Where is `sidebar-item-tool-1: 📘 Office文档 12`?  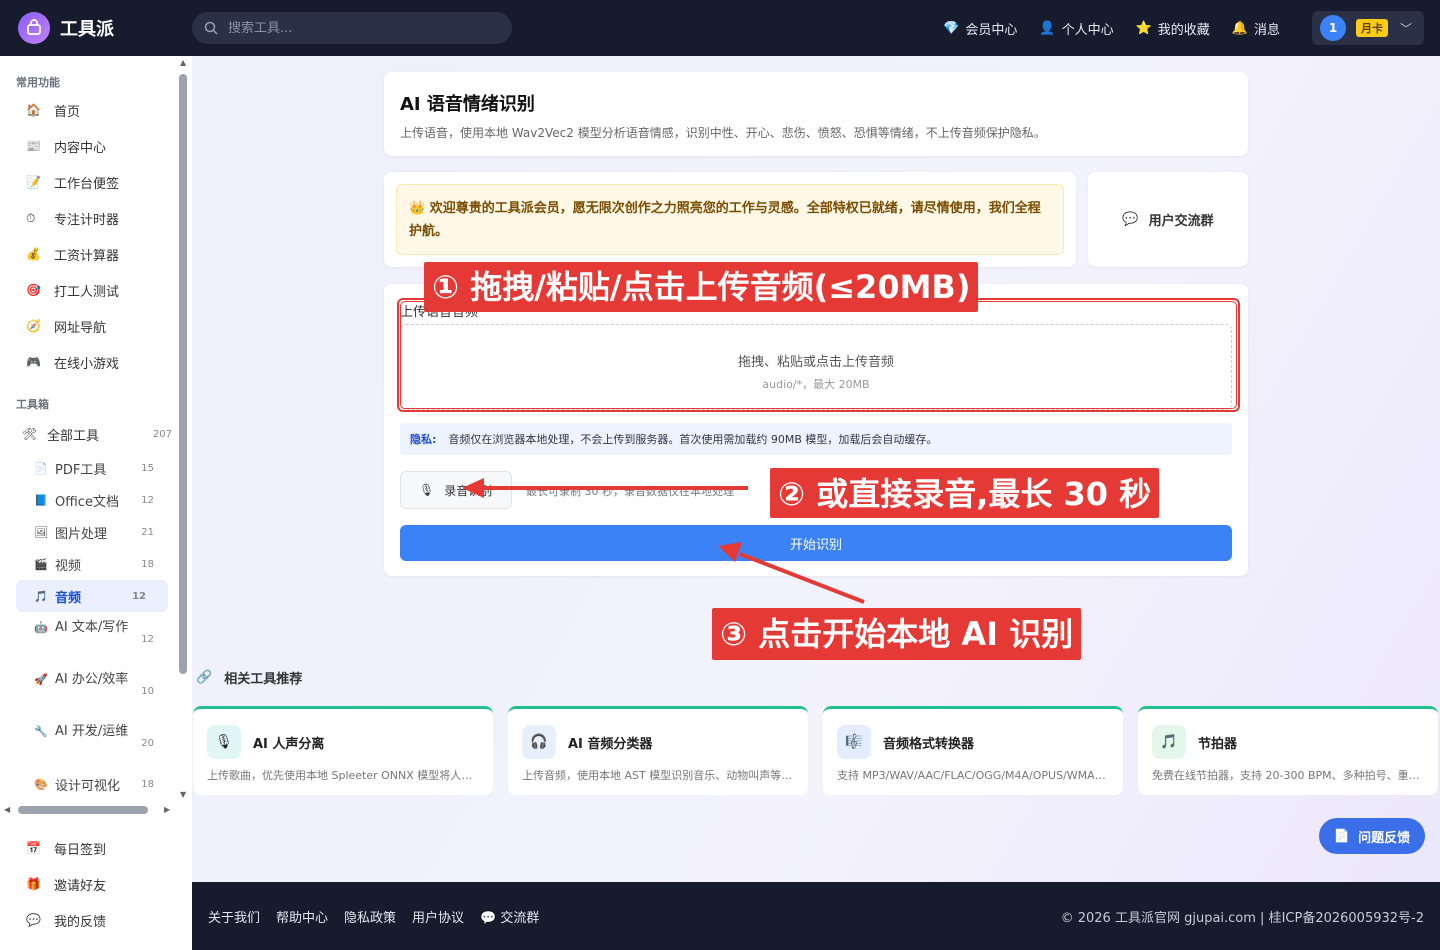
sidebar-item-tool-1: 📘 Office文档 12 is located at coordinates (88, 500).